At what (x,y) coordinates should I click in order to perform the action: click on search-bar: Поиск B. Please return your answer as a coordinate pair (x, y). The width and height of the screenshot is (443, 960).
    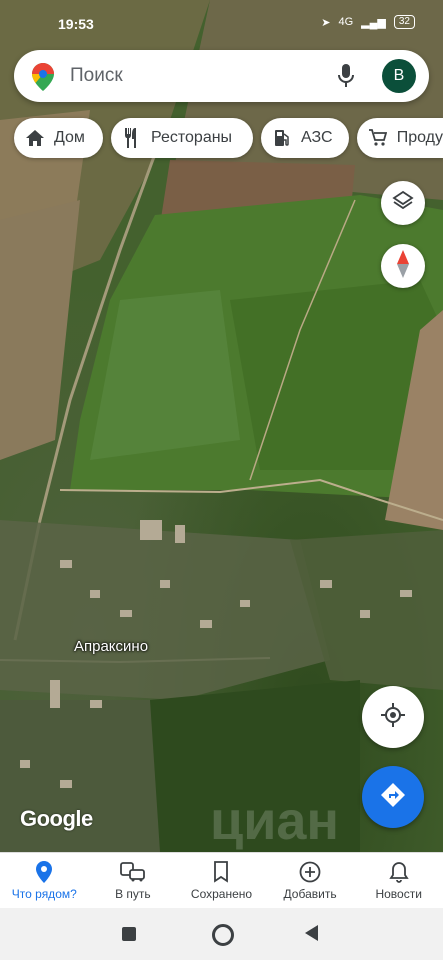
    Looking at the image, I should click on (221, 76).